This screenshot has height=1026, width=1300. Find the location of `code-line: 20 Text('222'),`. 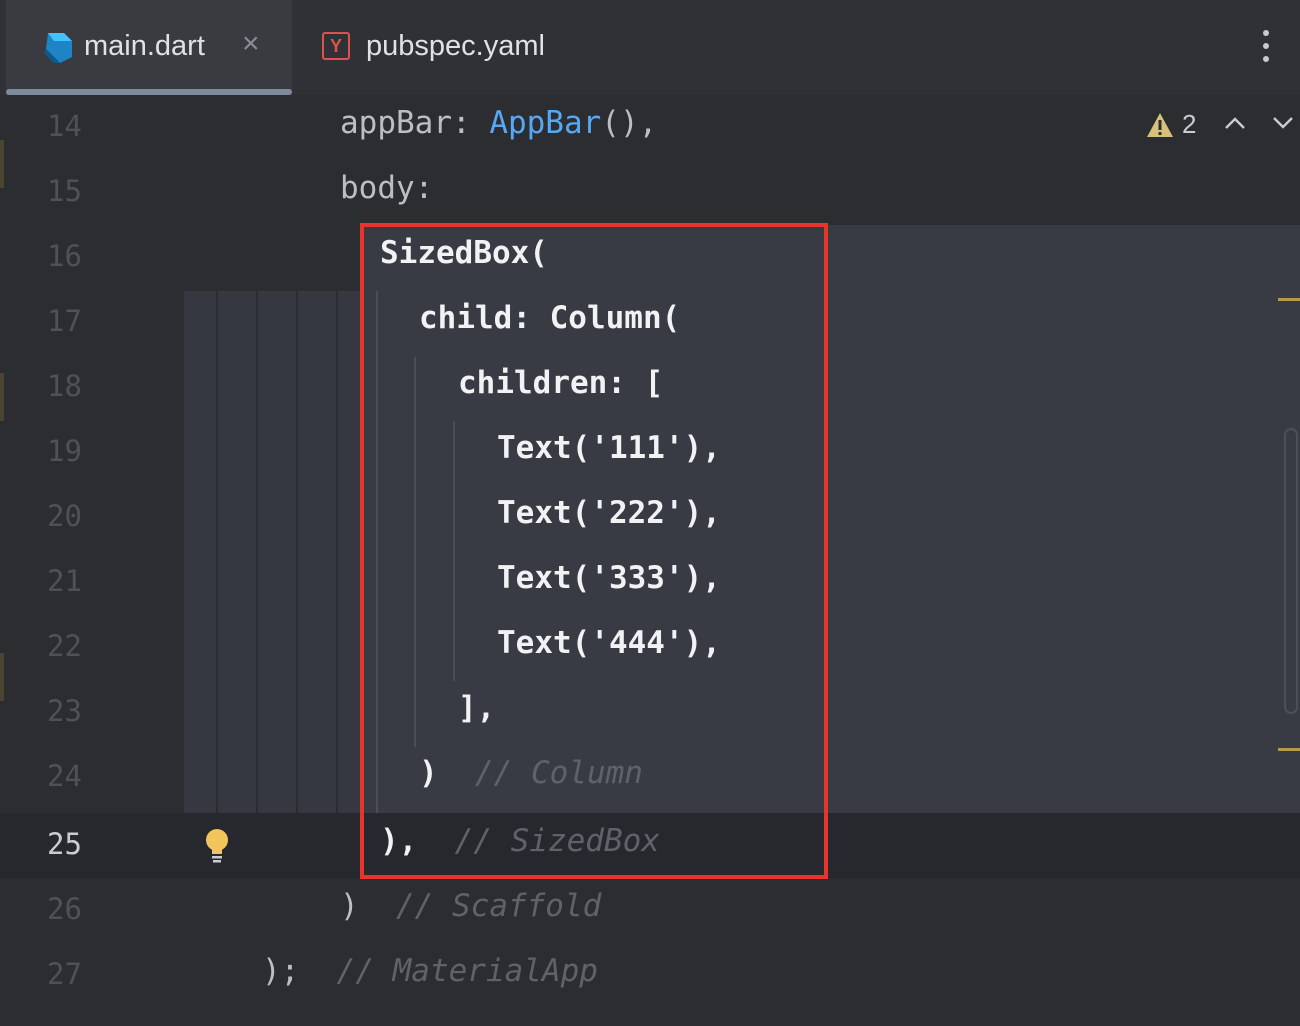

code-line: 20 Text('222'), is located at coordinates (650, 517).